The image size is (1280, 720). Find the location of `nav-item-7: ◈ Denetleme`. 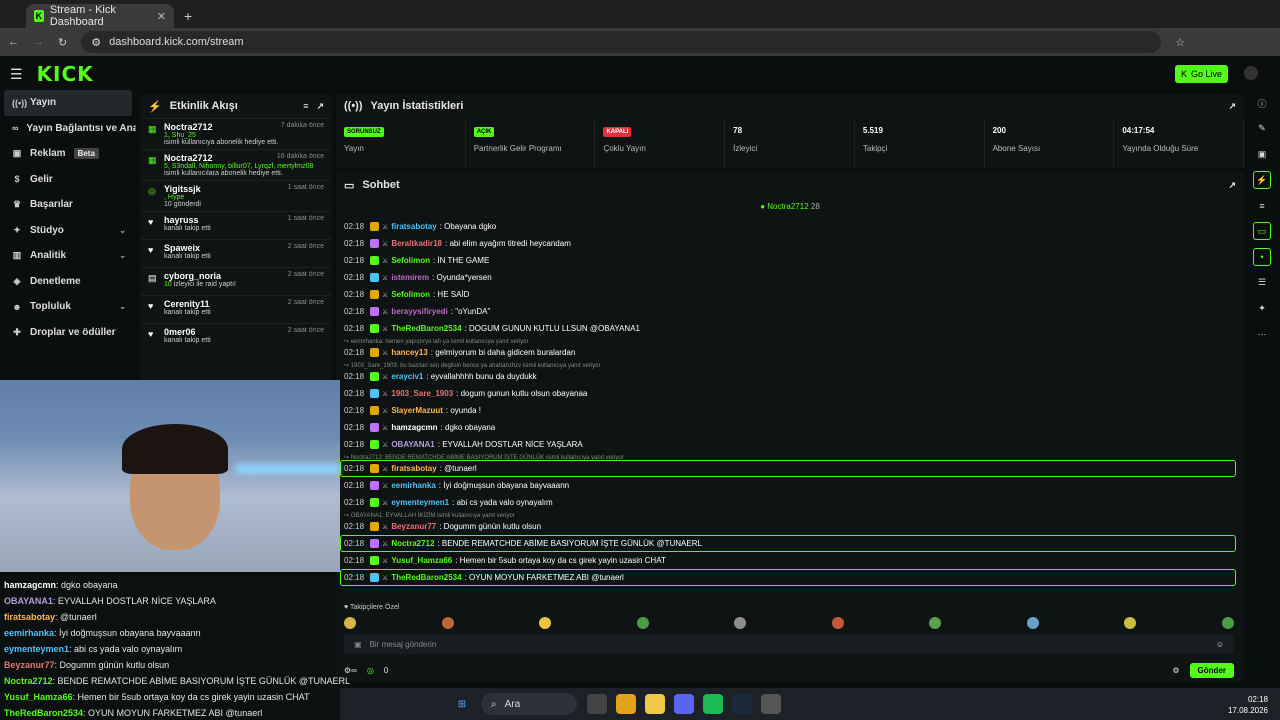

nav-item-7: ◈ Denetleme is located at coordinates (68, 282).